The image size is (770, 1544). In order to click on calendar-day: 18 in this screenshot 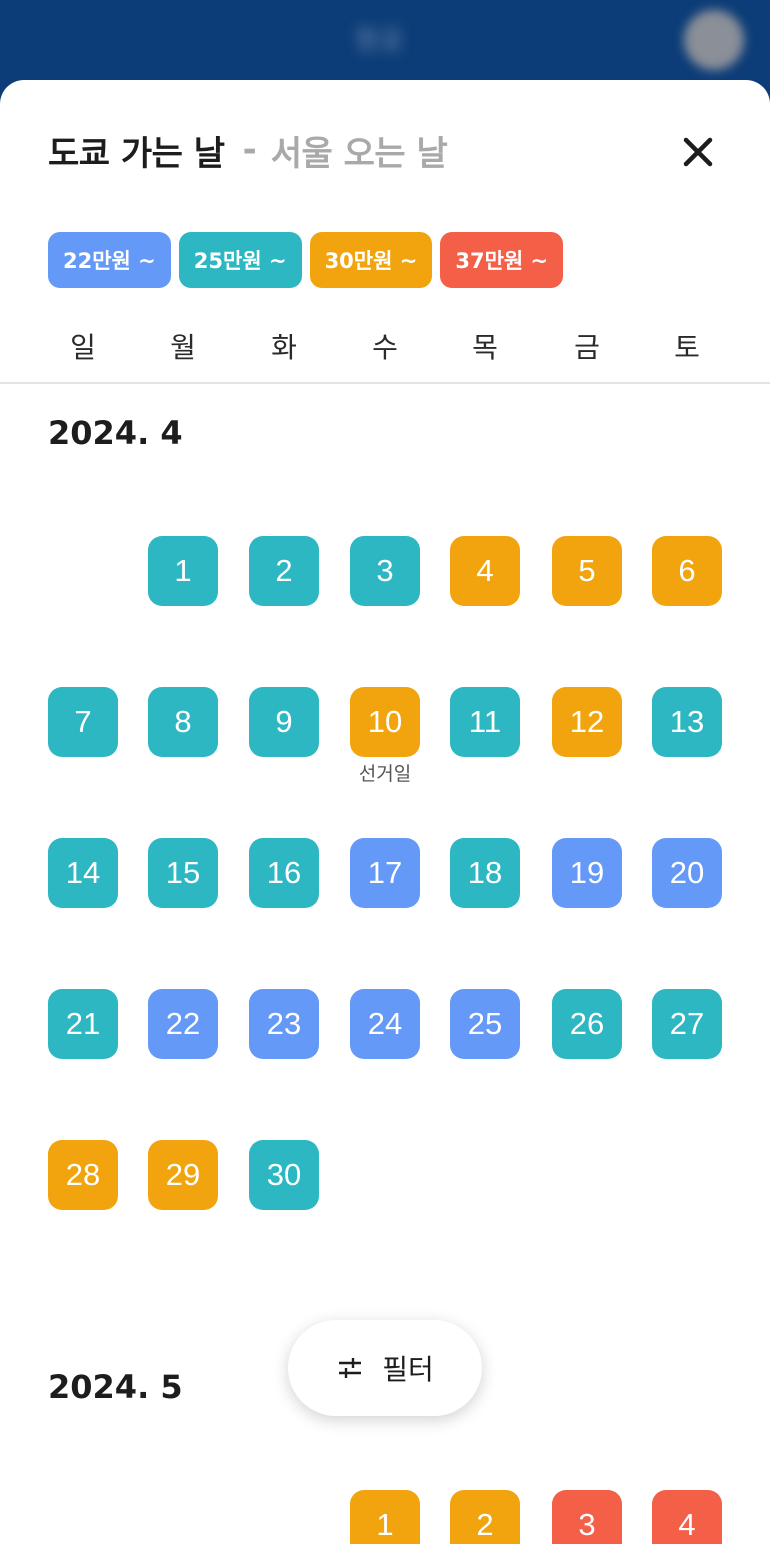, I will do `click(485, 873)`.